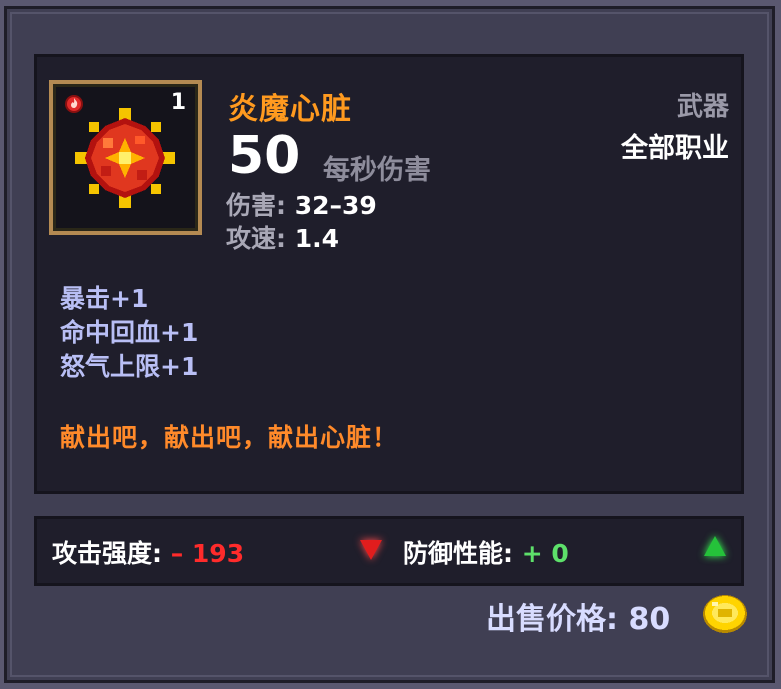 This screenshot has height=689, width=781. I want to click on damage-stat: 伤害: 32–39, so click(301, 204).